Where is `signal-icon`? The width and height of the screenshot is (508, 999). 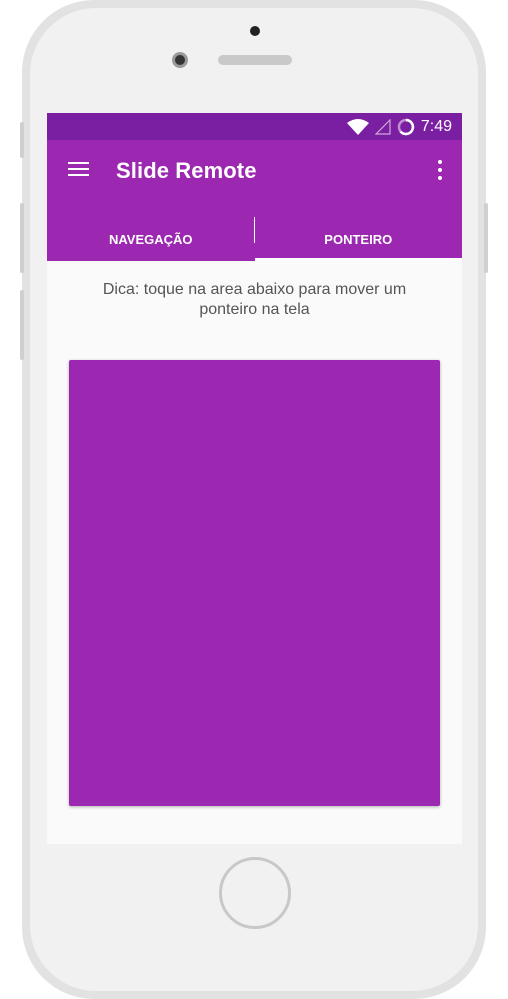 signal-icon is located at coordinates (382, 126).